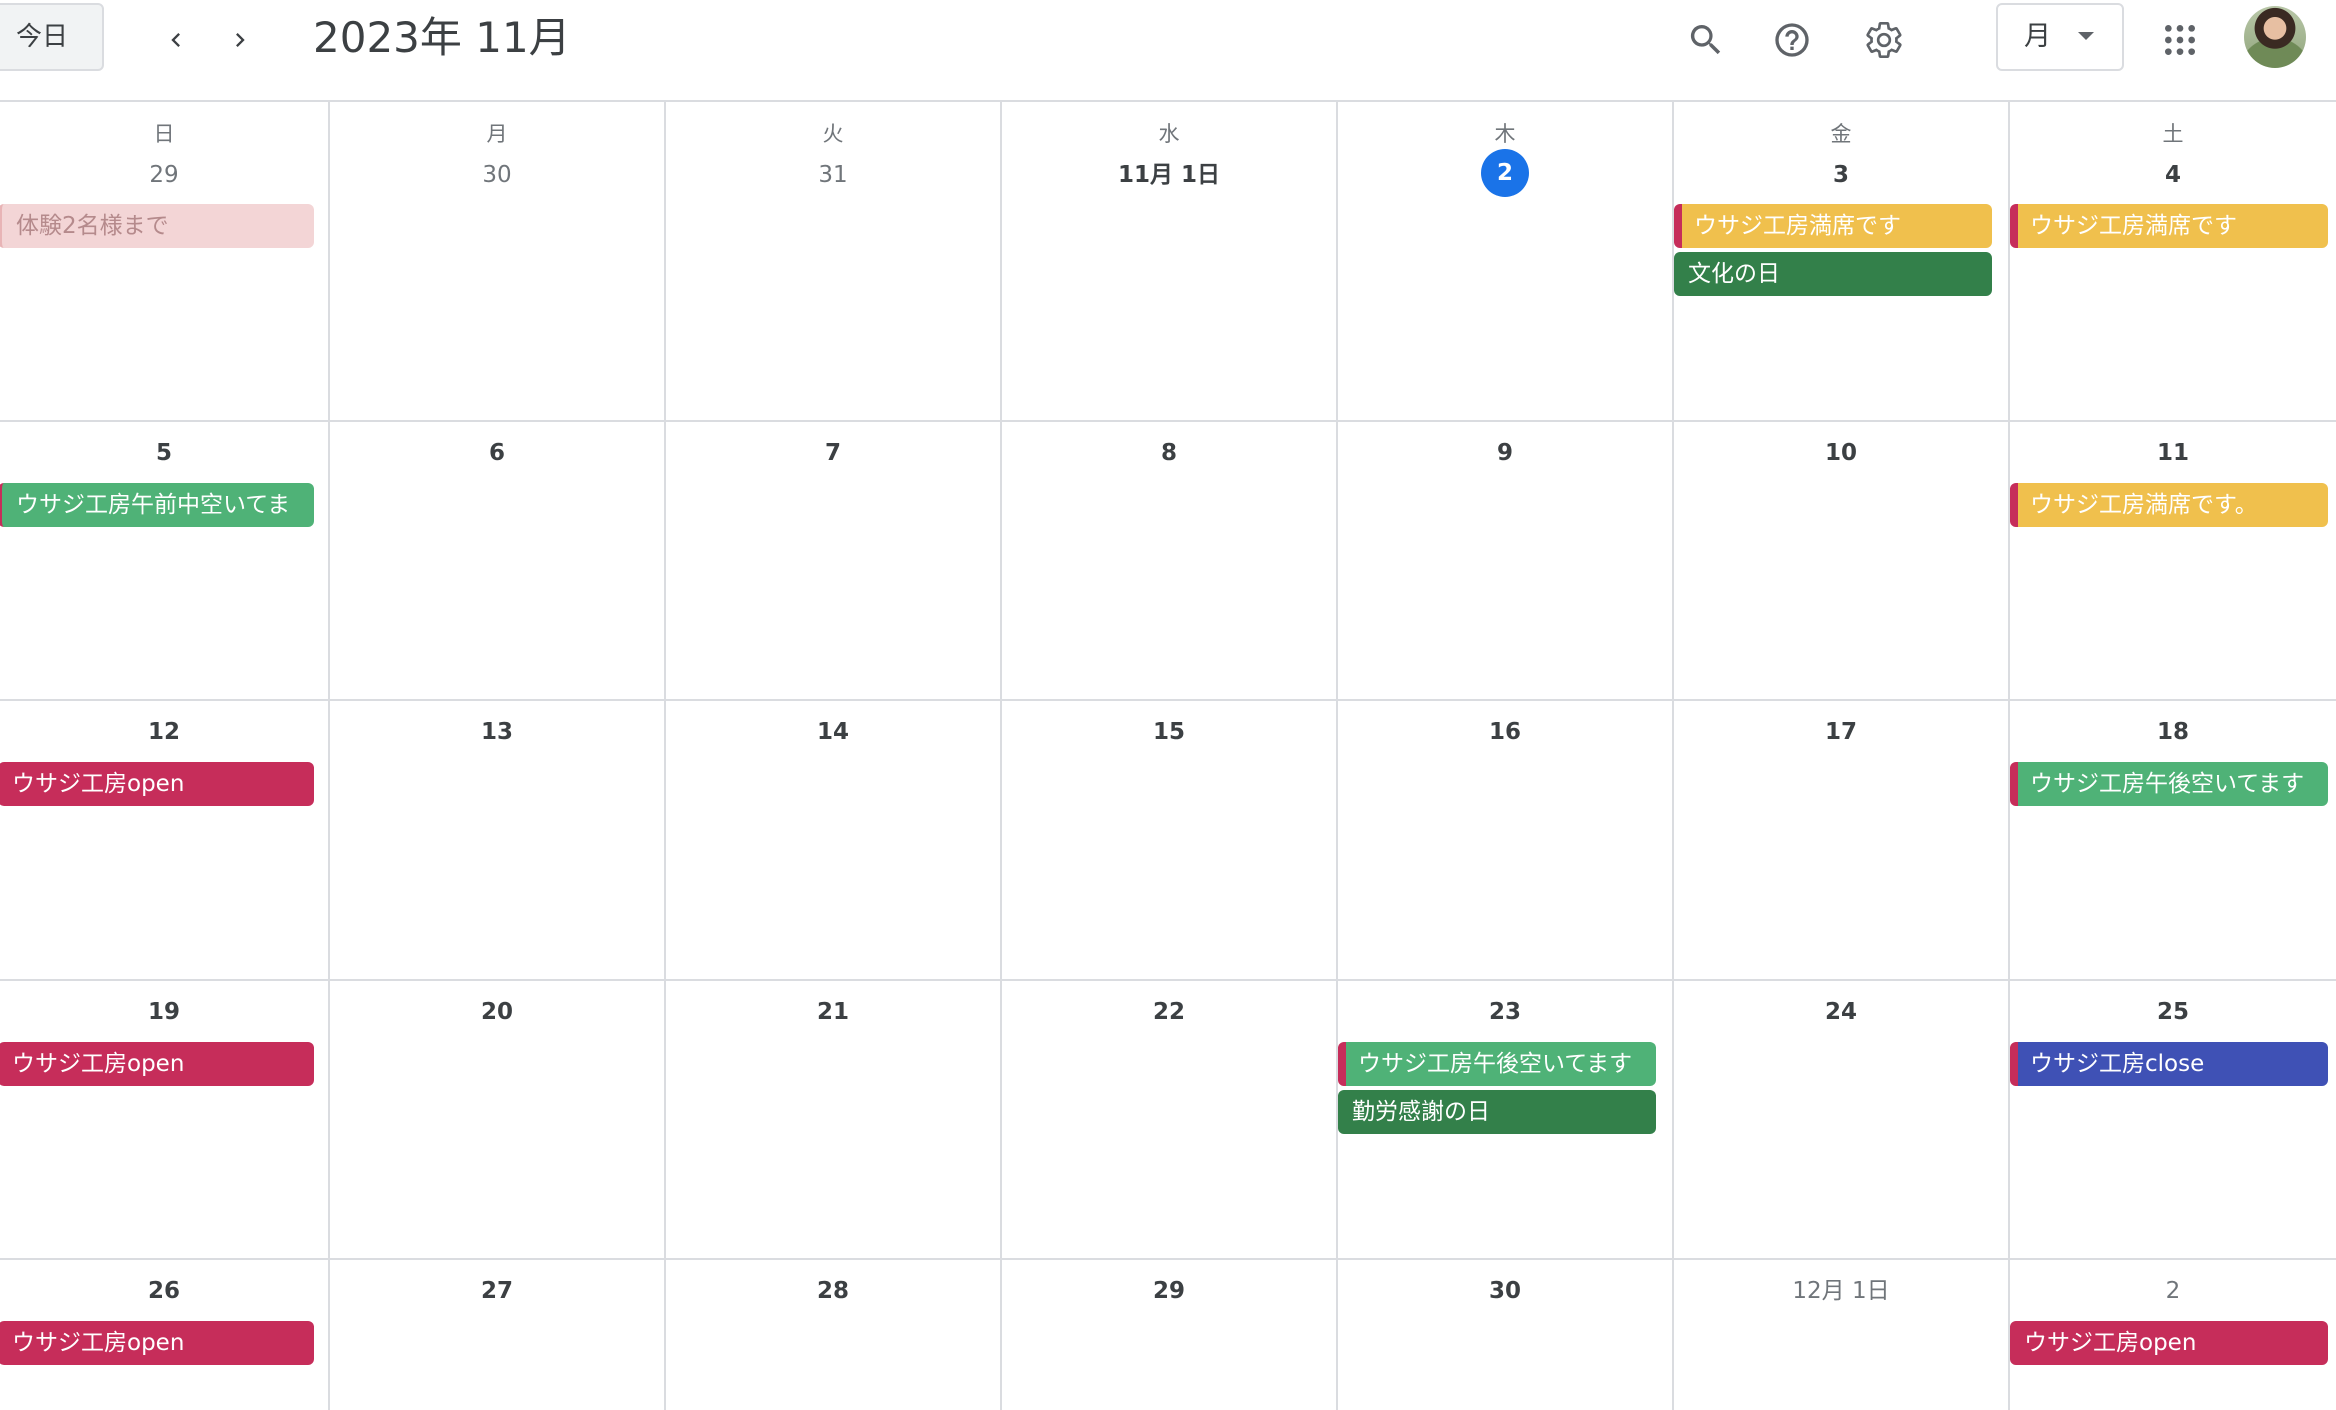 The image size is (2336, 1410). I want to click on date-number: 9, so click(1505, 453).